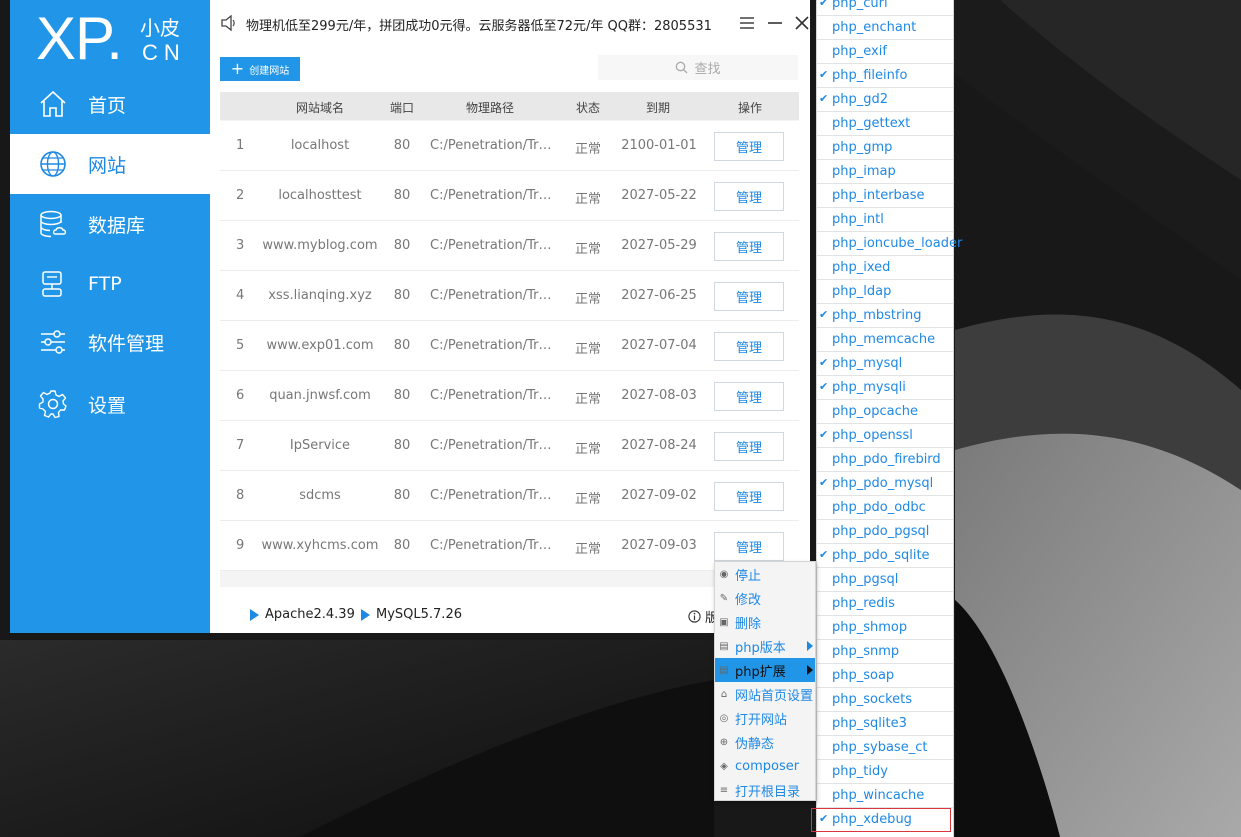  I want to click on extension-item: ✔ php_pdo_mysql, so click(885, 484).